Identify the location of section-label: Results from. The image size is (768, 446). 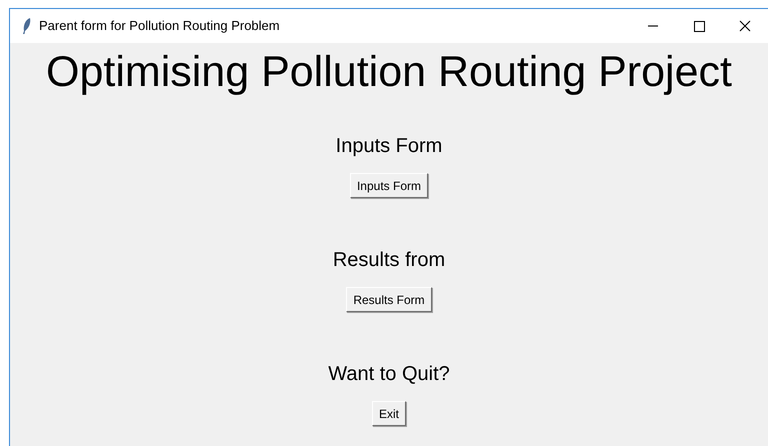
(389, 260).